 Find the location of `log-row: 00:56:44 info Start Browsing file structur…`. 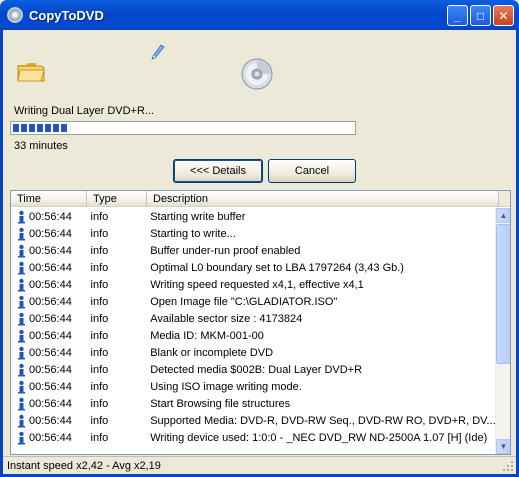

log-row: 00:56:44 info Start Browsing file structur… is located at coordinates (253, 403).